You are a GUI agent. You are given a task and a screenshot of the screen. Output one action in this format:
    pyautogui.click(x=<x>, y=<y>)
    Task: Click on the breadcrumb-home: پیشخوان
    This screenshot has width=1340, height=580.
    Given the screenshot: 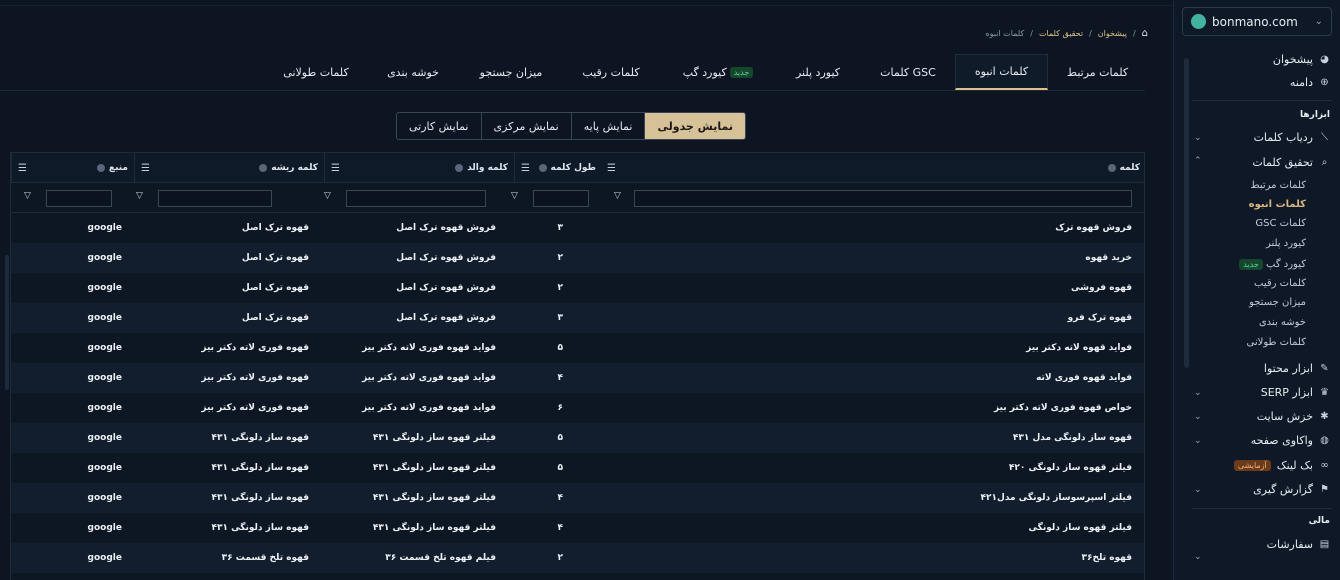 What is the action you would take?
    pyautogui.click(x=1112, y=33)
    